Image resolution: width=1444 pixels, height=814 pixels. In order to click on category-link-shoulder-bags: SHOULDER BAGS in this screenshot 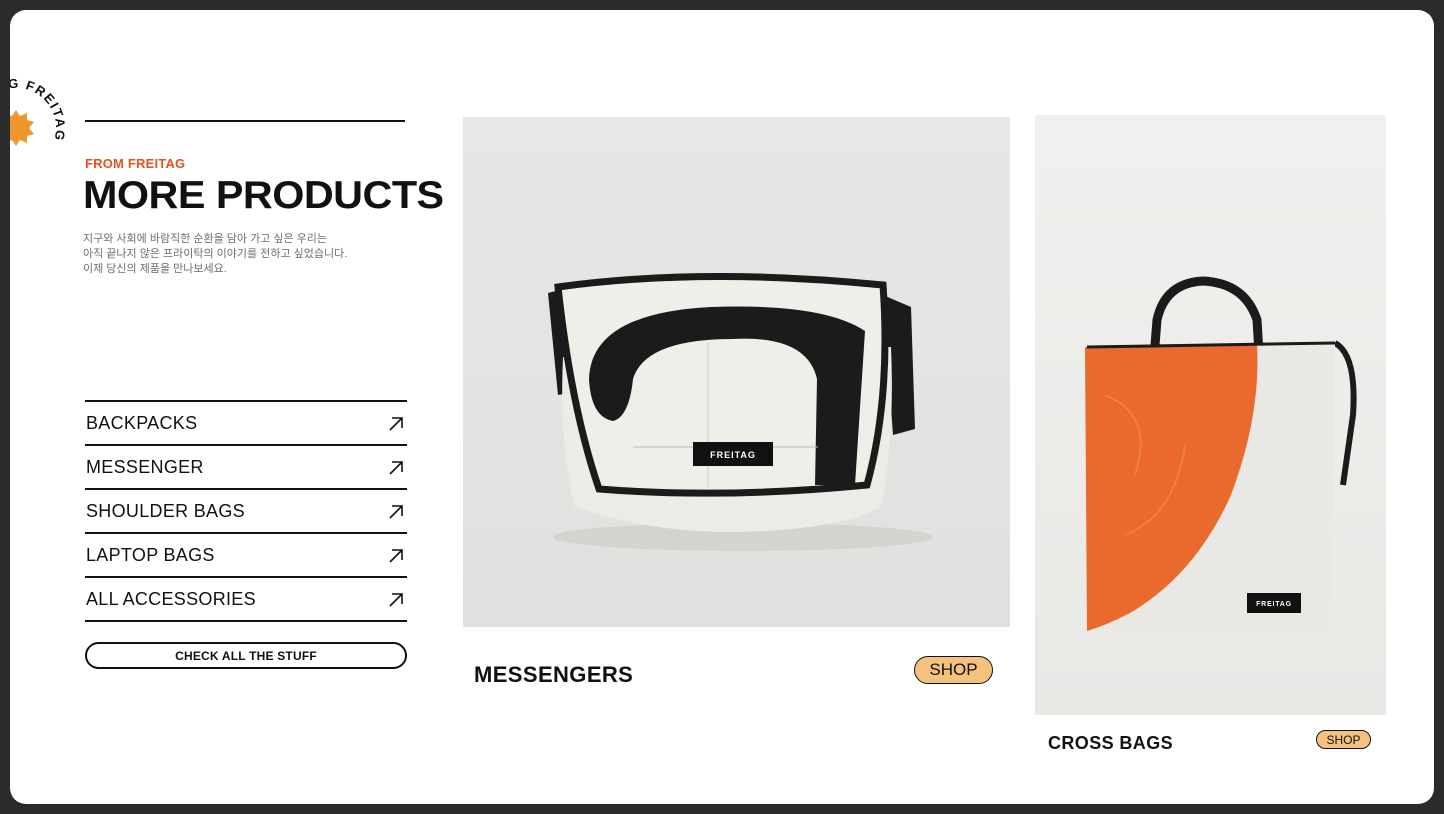, I will do `click(246, 512)`.